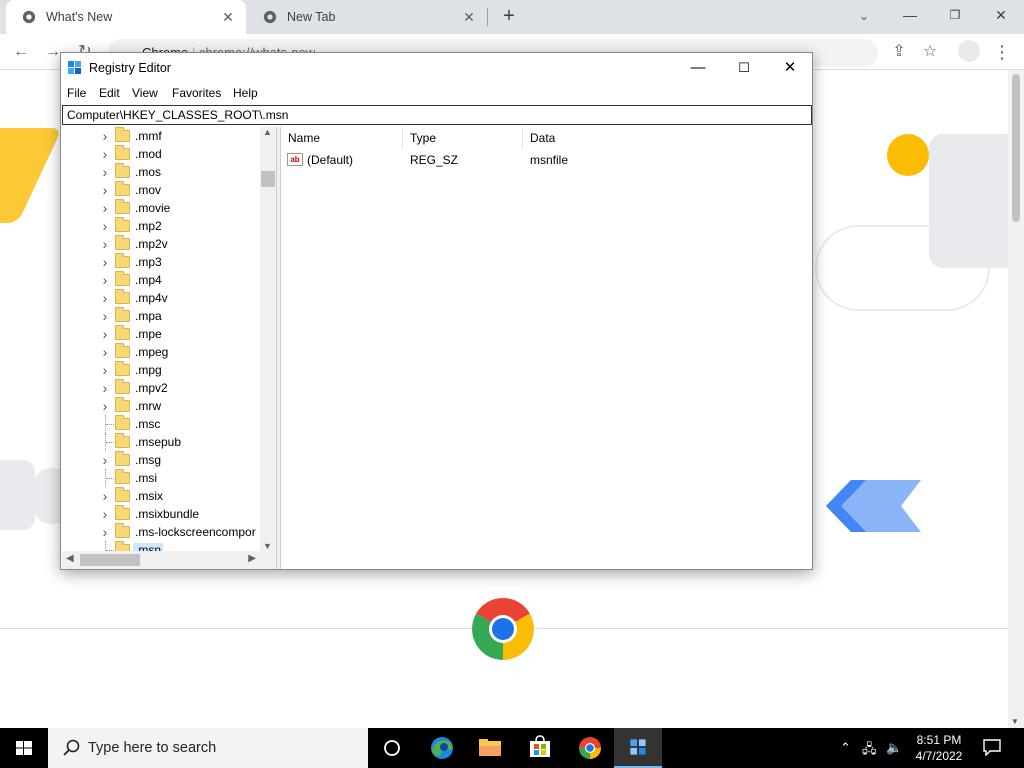  Describe the element at coordinates (161, 190) in the screenshot. I see `tree-item: › .mov` at that location.